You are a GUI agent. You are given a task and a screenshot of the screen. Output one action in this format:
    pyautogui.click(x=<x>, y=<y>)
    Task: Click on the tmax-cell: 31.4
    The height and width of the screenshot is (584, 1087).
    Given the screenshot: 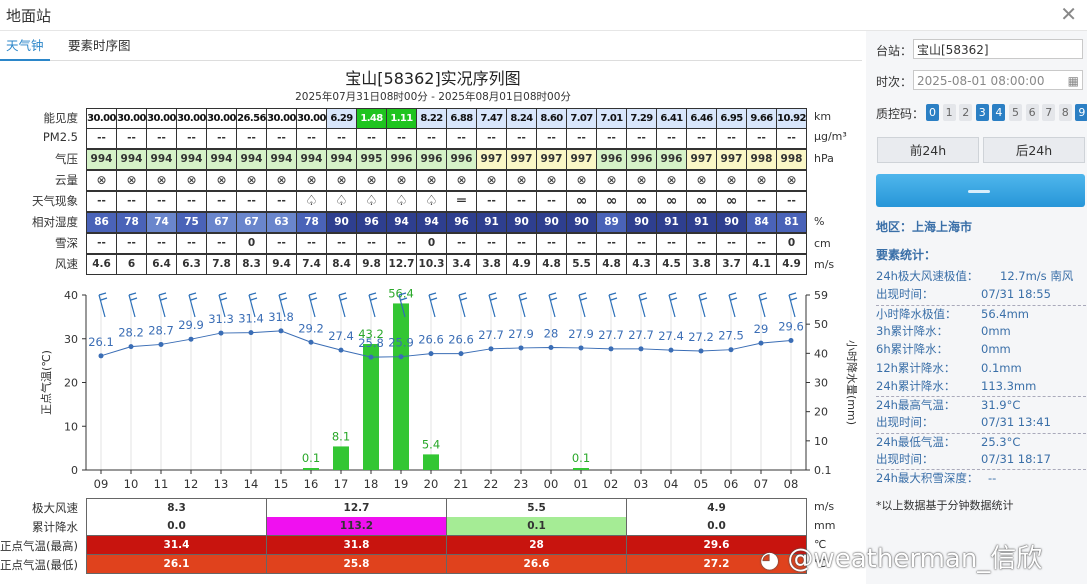 What is the action you would take?
    pyautogui.click(x=177, y=545)
    